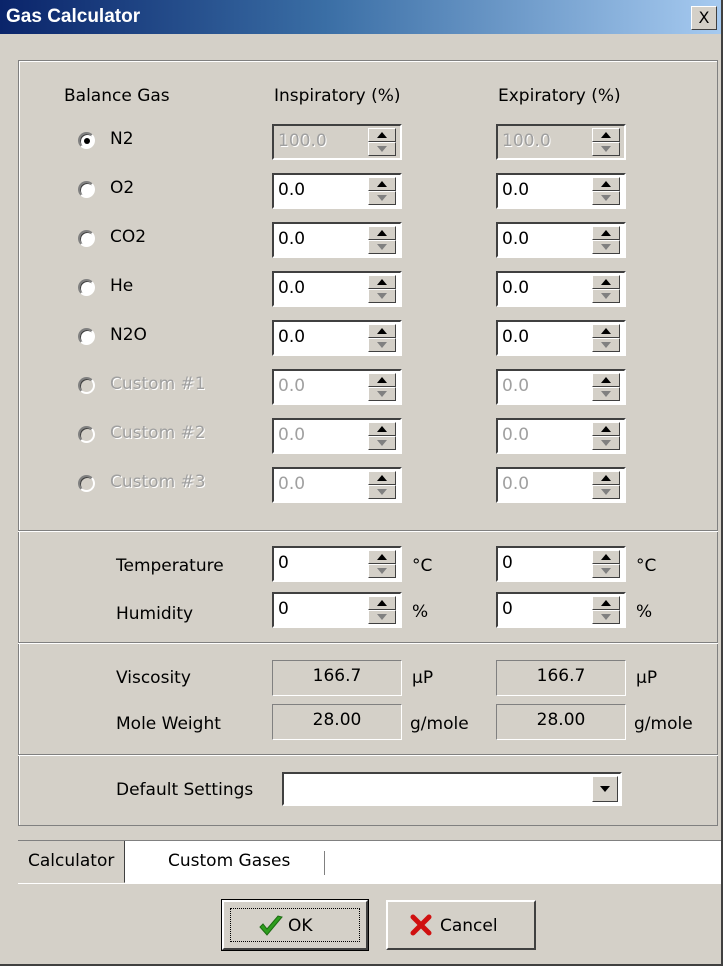 Image resolution: width=723 pixels, height=966 pixels. What do you see at coordinates (128, 335) in the screenshot?
I see `gas-label: N2O` at bounding box center [128, 335].